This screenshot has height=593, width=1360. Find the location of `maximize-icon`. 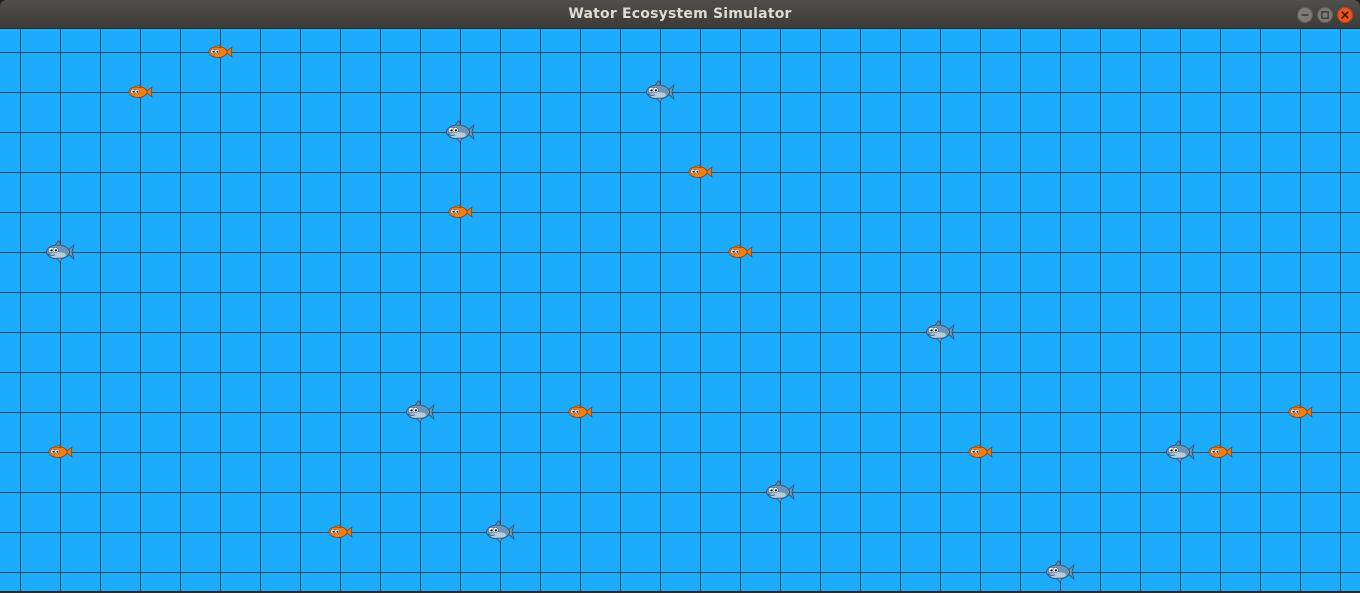

maximize-icon is located at coordinates (1325, 15).